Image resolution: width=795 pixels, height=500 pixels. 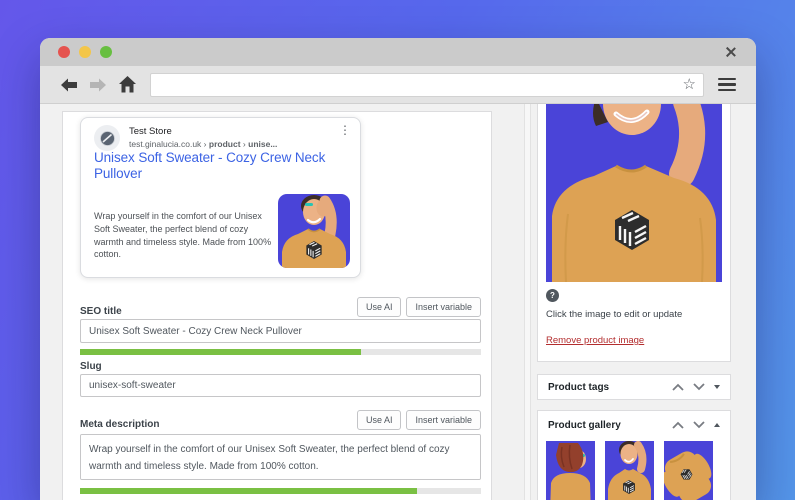 What do you see at coordinates (120, 424) in the screenshot?
I see `meta-description-label: Meta description` at bounding box center [120, 424].